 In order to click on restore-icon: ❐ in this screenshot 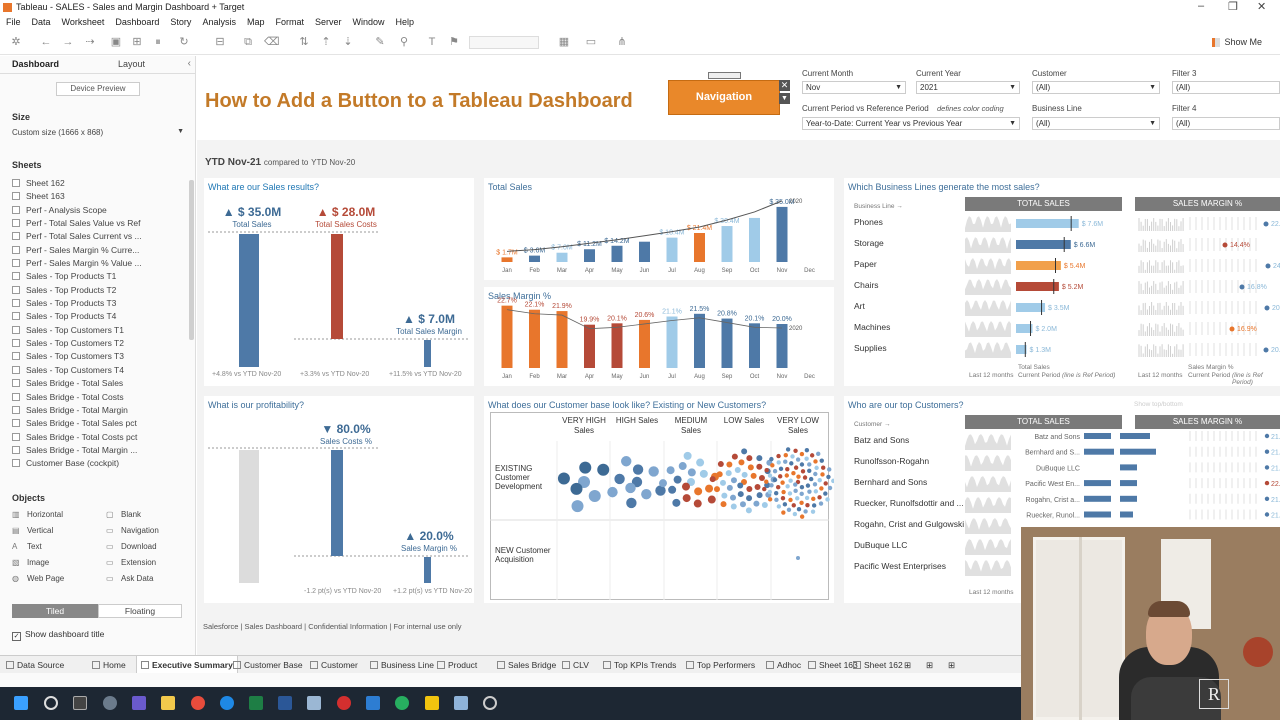, I will do `click(1233, 6)`.